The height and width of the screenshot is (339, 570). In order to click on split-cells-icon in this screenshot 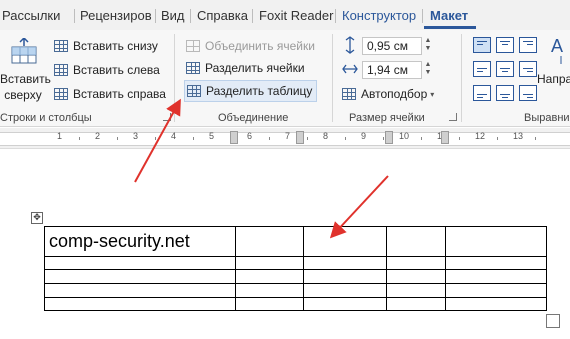, I will do `click(193, 68)`.